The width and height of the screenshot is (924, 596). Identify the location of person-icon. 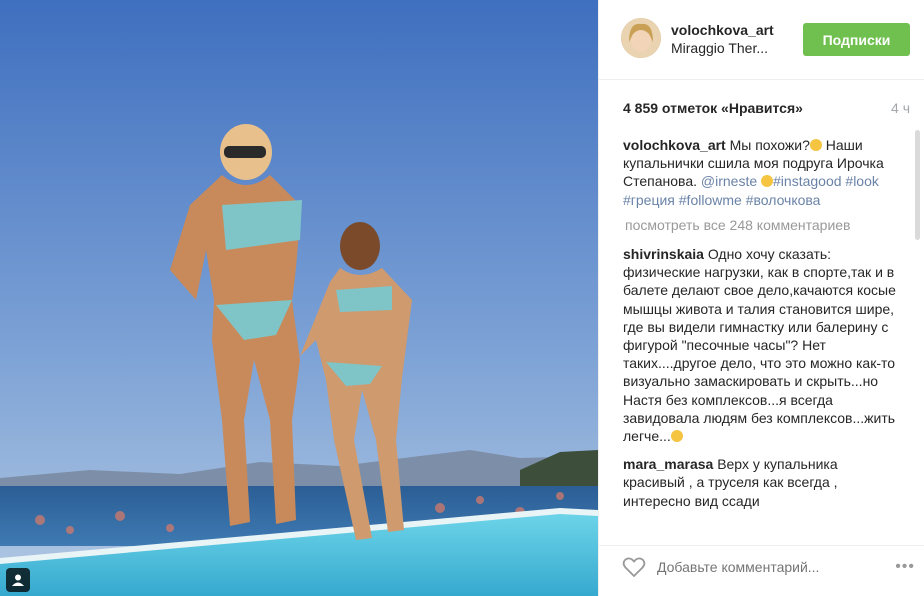
(18, 580).